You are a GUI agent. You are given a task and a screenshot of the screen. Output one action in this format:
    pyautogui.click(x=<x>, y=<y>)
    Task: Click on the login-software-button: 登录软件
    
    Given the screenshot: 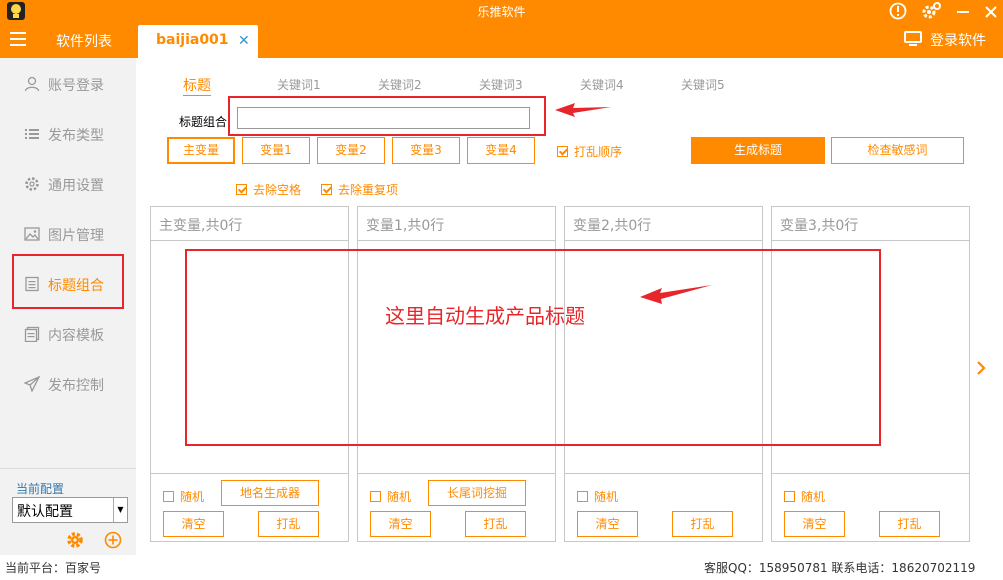 What is the action you would take?
    pyautogui.click(x=945, y=40)
    